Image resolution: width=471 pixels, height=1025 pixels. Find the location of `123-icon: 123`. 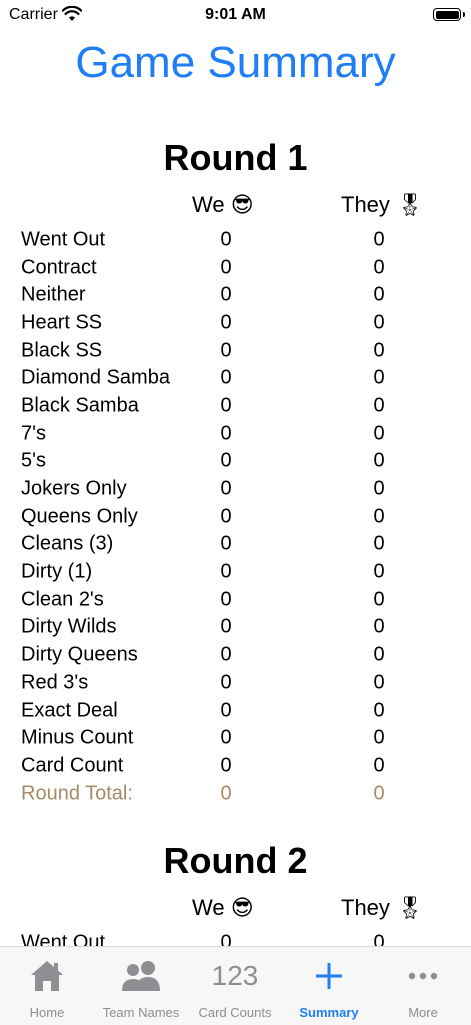

123-icon: 123 is located at coordinates (235, 975).